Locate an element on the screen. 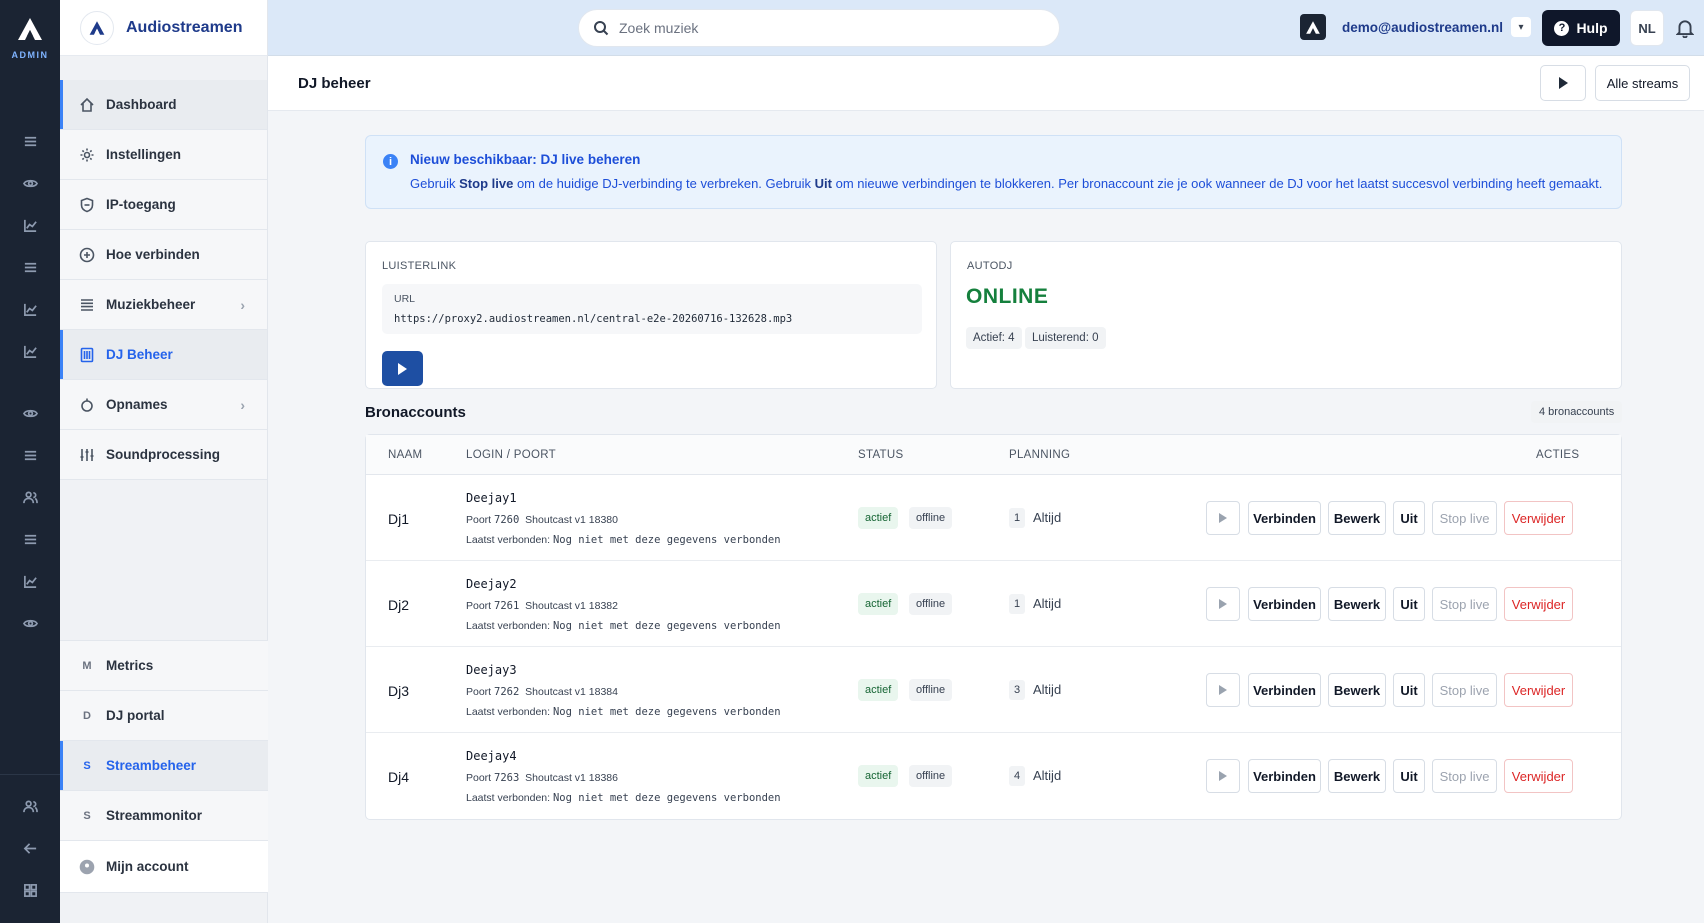 The width and height of the screenshot is (1704, 923). card-label: LUISTERLINK is located at coordinates (419, 266).